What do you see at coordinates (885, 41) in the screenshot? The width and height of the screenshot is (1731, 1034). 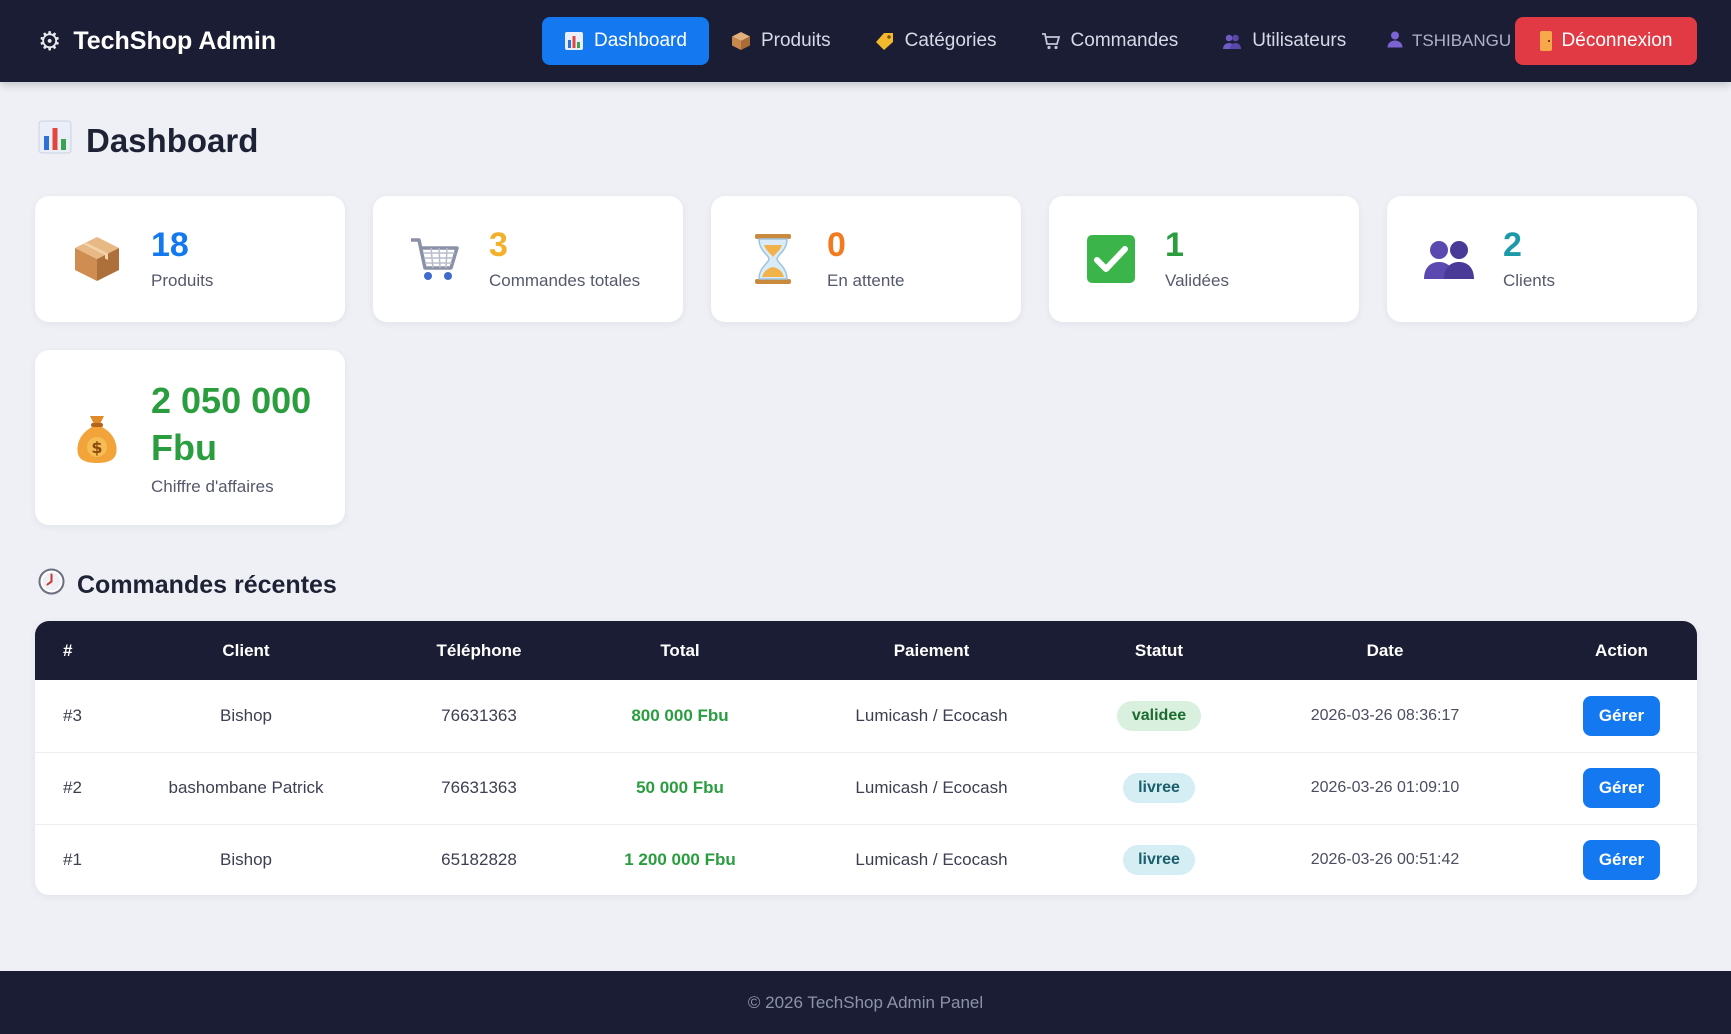 I see `tag-icon` at bounding box center [885, 41].